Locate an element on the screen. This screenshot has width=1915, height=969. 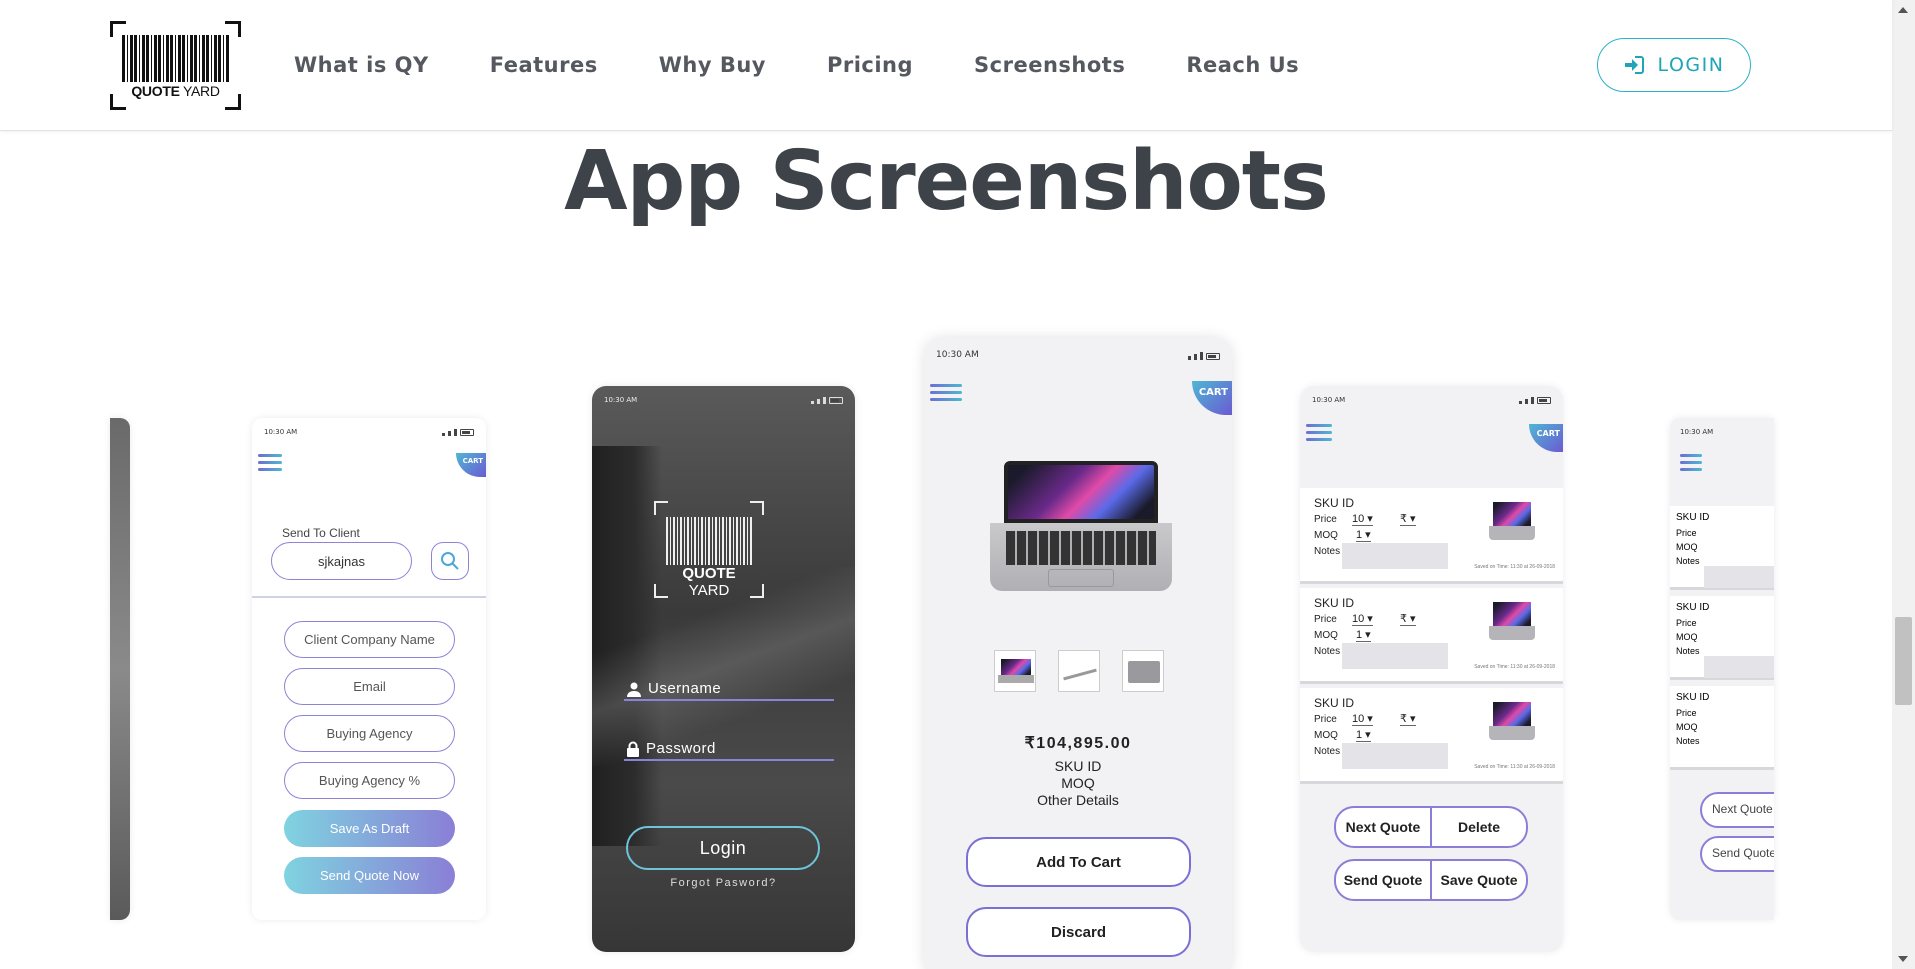
page-title: App Screenshots is located at coordinates (946, 181).